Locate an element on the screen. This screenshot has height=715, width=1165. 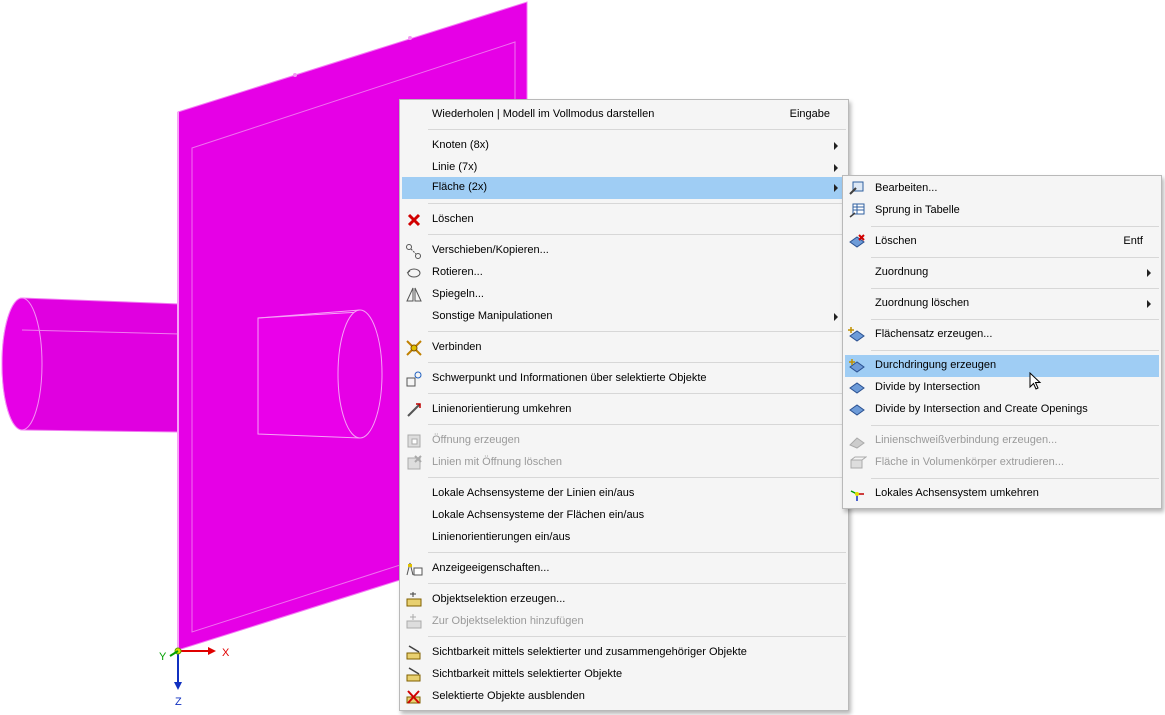
menu-item-verbinden: Verbinden is located at coordinates (624, 348).